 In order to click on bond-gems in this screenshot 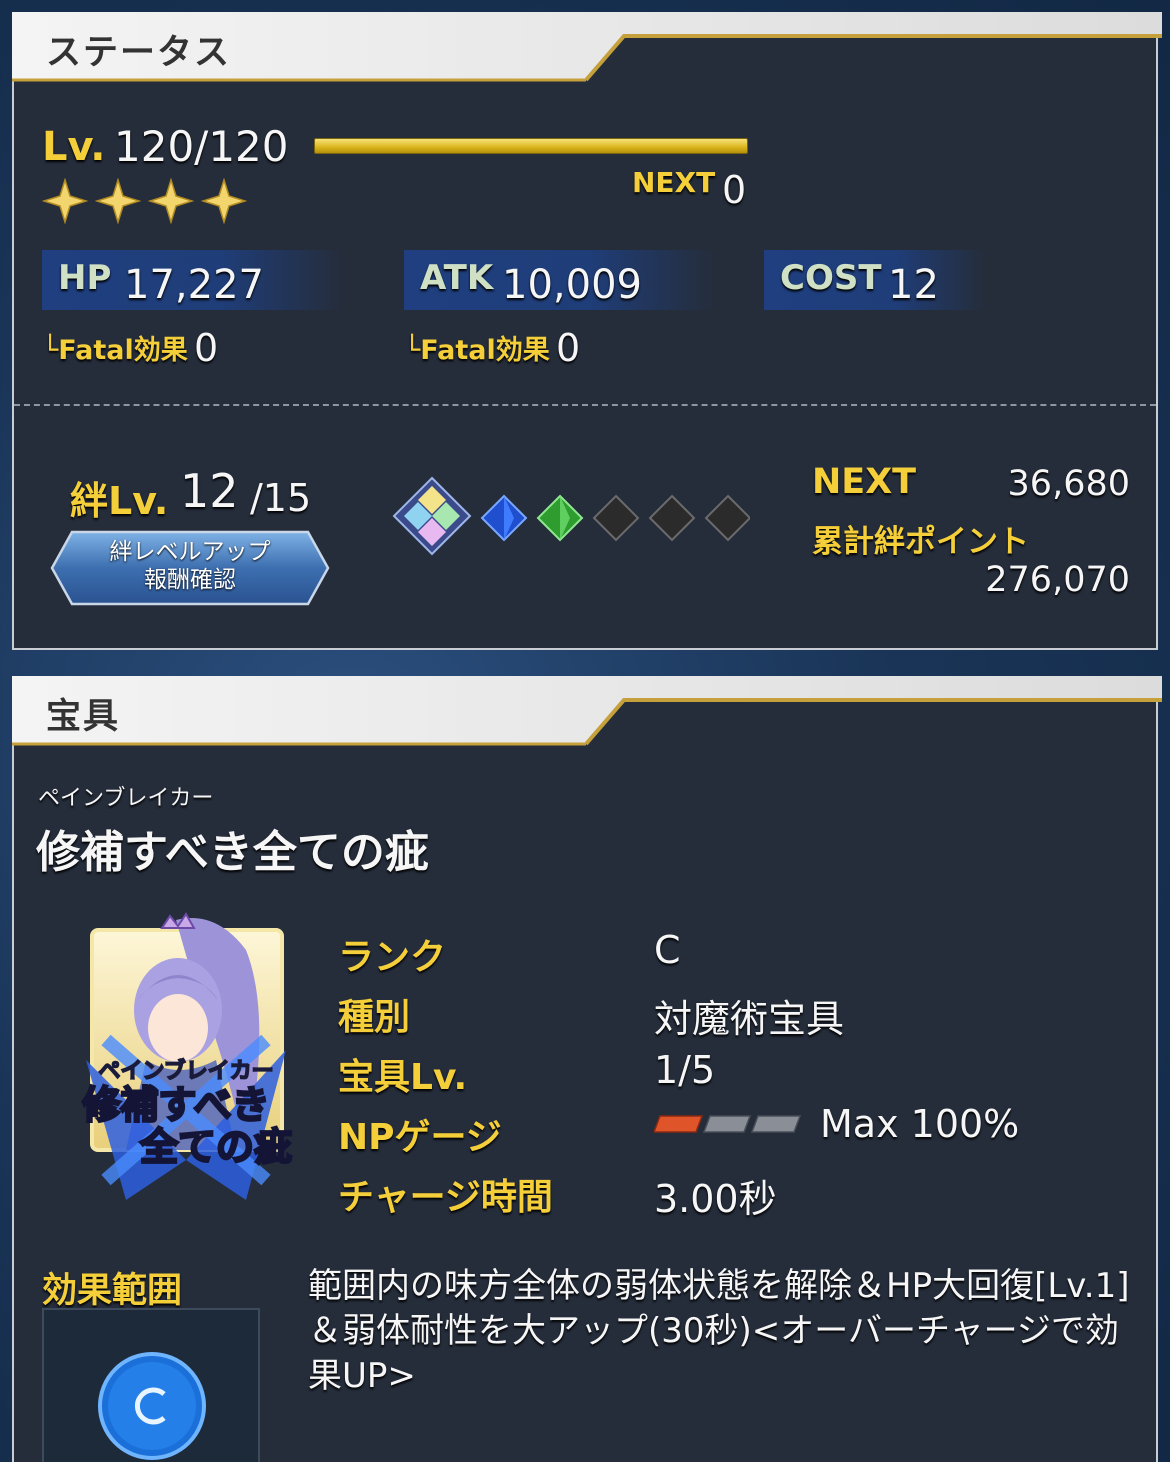, I will do `click(571, 516)`.